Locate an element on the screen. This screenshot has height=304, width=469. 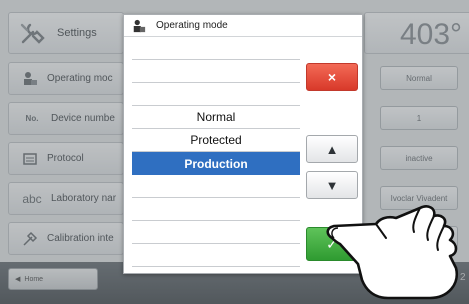
calibration-icon is located at coordinates (30, 239).